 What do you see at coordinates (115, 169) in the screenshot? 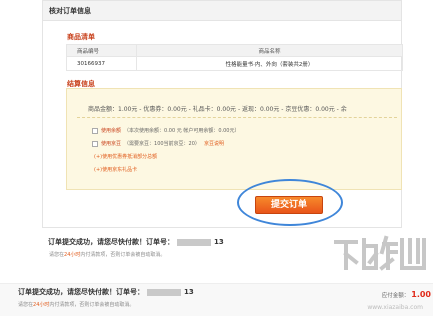
I see `use-giftcard-link: (+)使用京东礼品卡` at bounding box center [115, 169].